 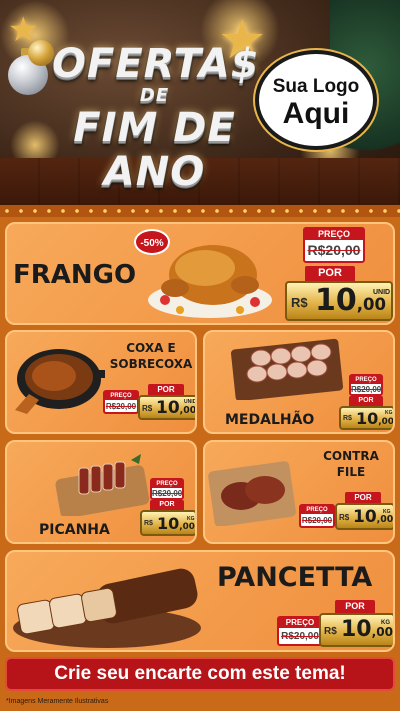 I want to click on product-name: MEDALHÃO, so click(x=270, y=420).